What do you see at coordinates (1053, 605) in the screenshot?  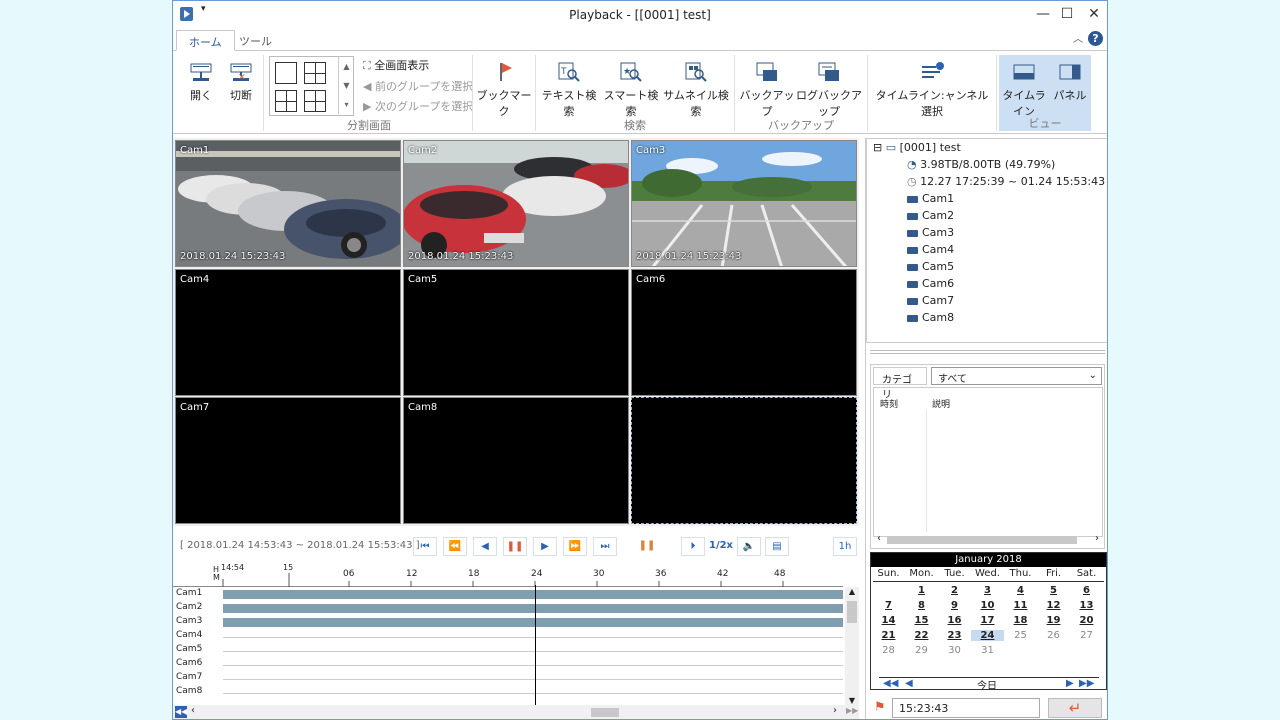 I see `calendar-day: 12` at bounding box center [1053, 605].